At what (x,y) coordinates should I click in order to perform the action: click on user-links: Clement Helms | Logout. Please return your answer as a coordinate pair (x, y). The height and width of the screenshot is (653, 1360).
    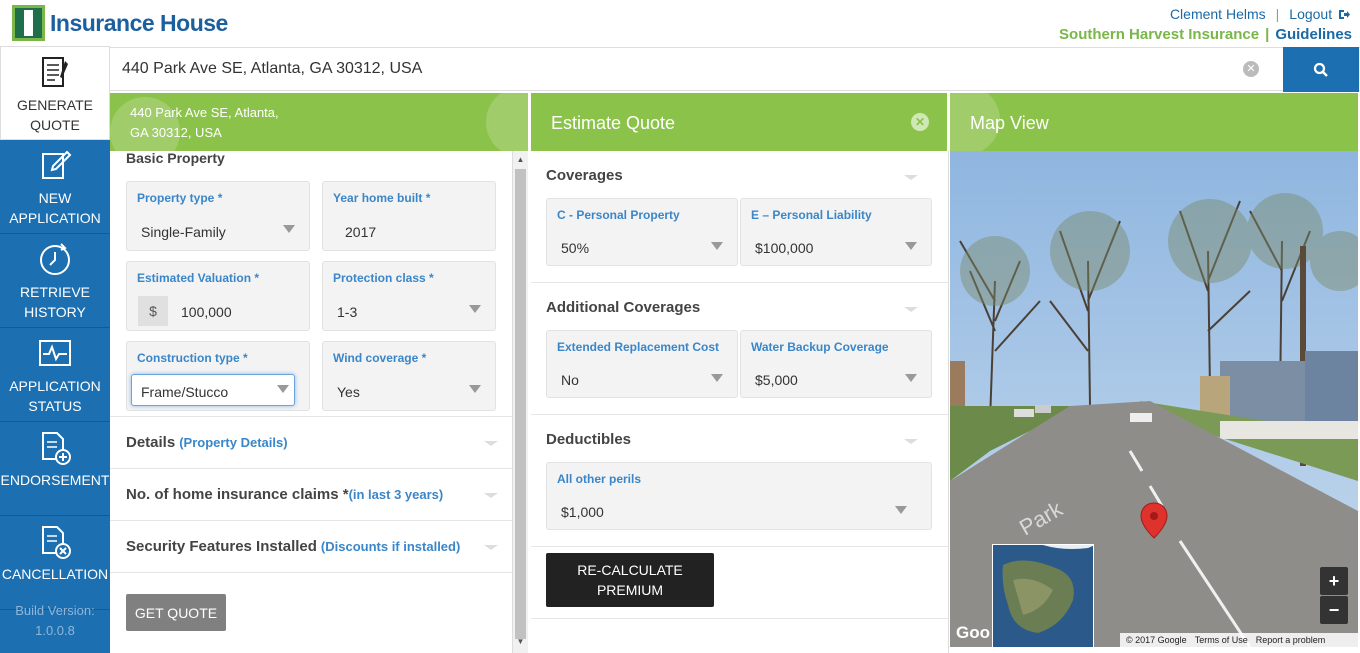
    Looking at the image, I should click on (1260, 14).